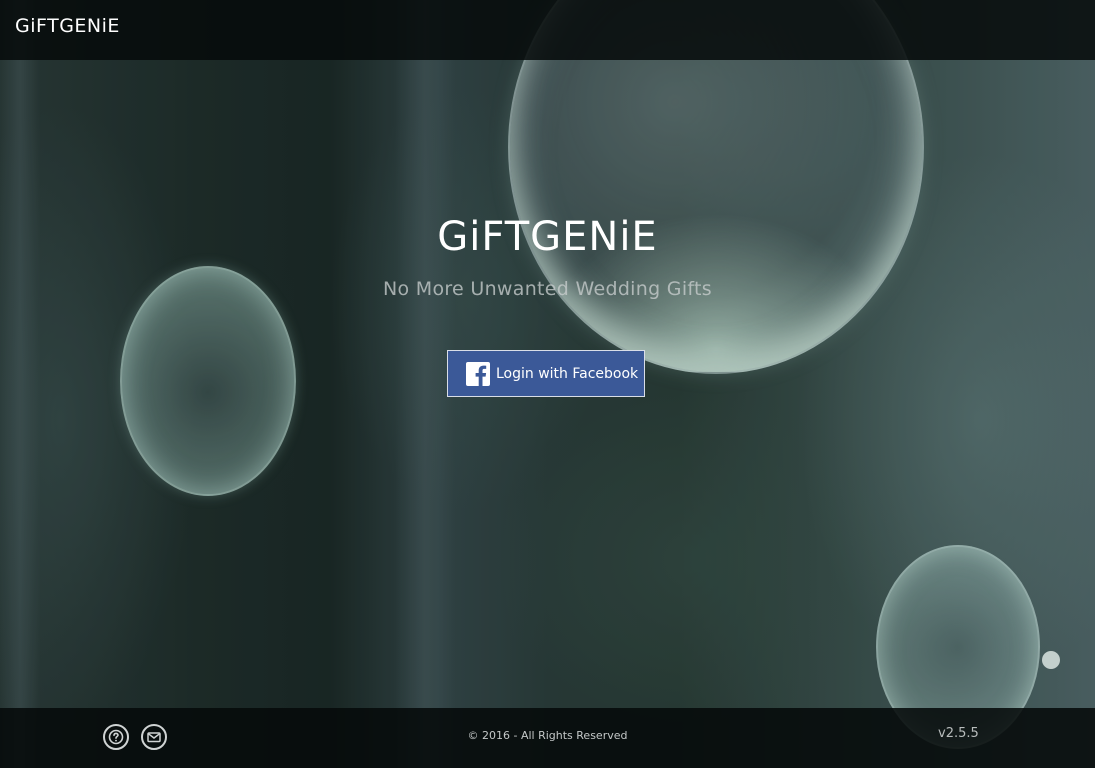  What do you see at coordinates (567, 373) in the screenshot?
I see `login-button-label: Login with Facebook` at bounding box center [567, 373].